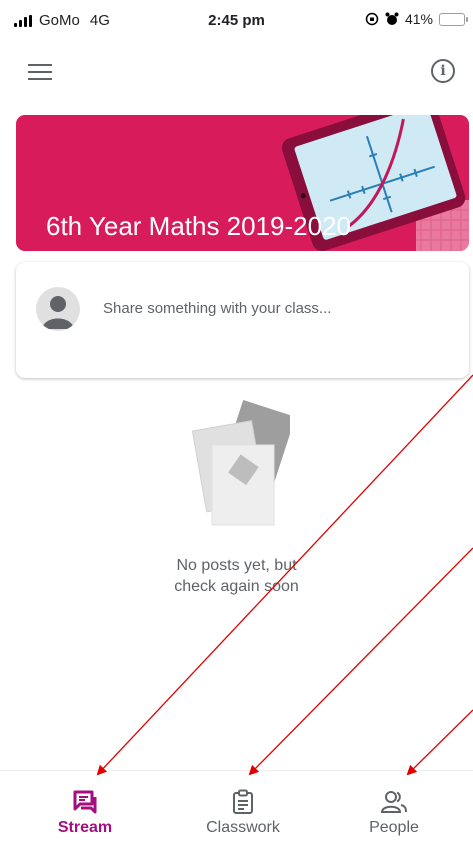 The height and width of the screenshot is (841, 473). Describe the element at coordinates (236, 576) in the screenshot. I see `empty-state-message: No posts yet, but check again soon` at that location.